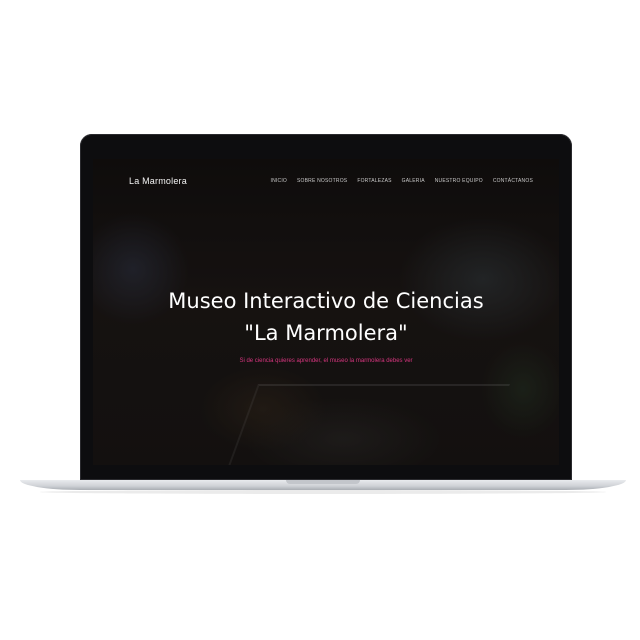 Image resolution: width=640 pixels, height=640 pixels. Describe the element at coordinates (279, 181) in the screenshot. I see `nav-item-inicio: INICIO` at that location.